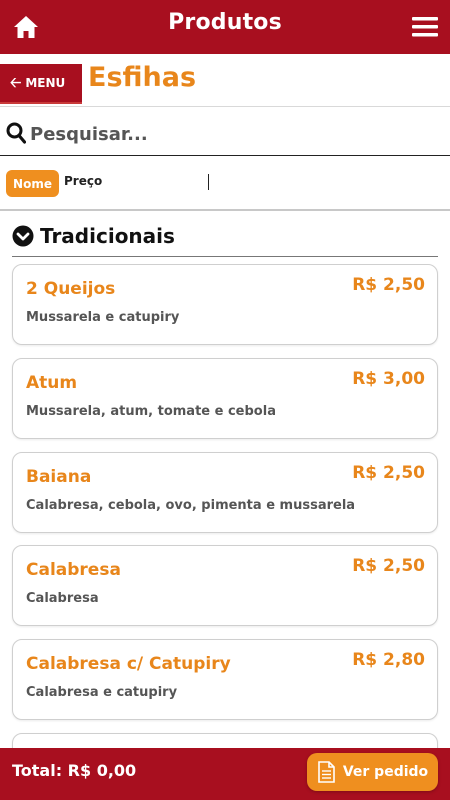 The image size is (450, 800). What do you see at coordinates (225, 585) in the screenshot?
I see `product-card: Calabresa R$ 2,50 Calabresa` at bounding box center [225, 585].